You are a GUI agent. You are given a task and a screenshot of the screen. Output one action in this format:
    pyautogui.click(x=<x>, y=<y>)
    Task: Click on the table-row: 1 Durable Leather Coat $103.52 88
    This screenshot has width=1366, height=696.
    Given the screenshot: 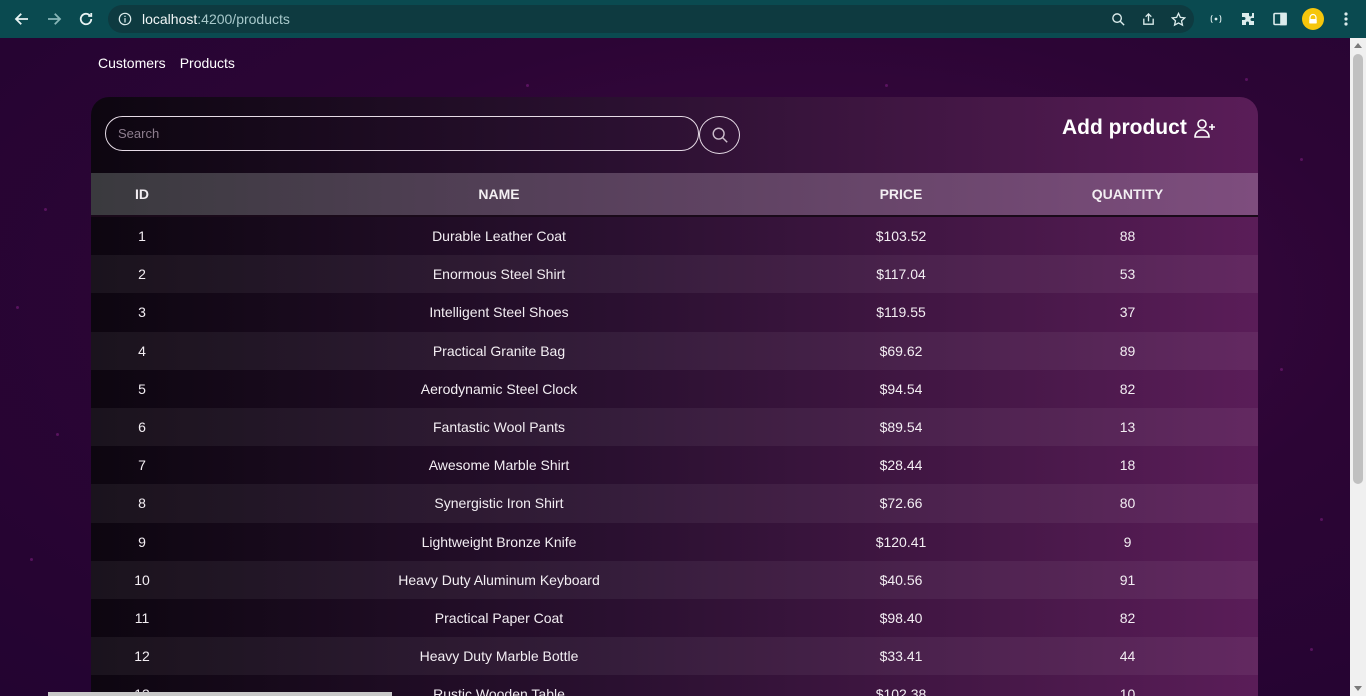 What is the action you would take?
    pyautogui.click(x=674, y=236)
    